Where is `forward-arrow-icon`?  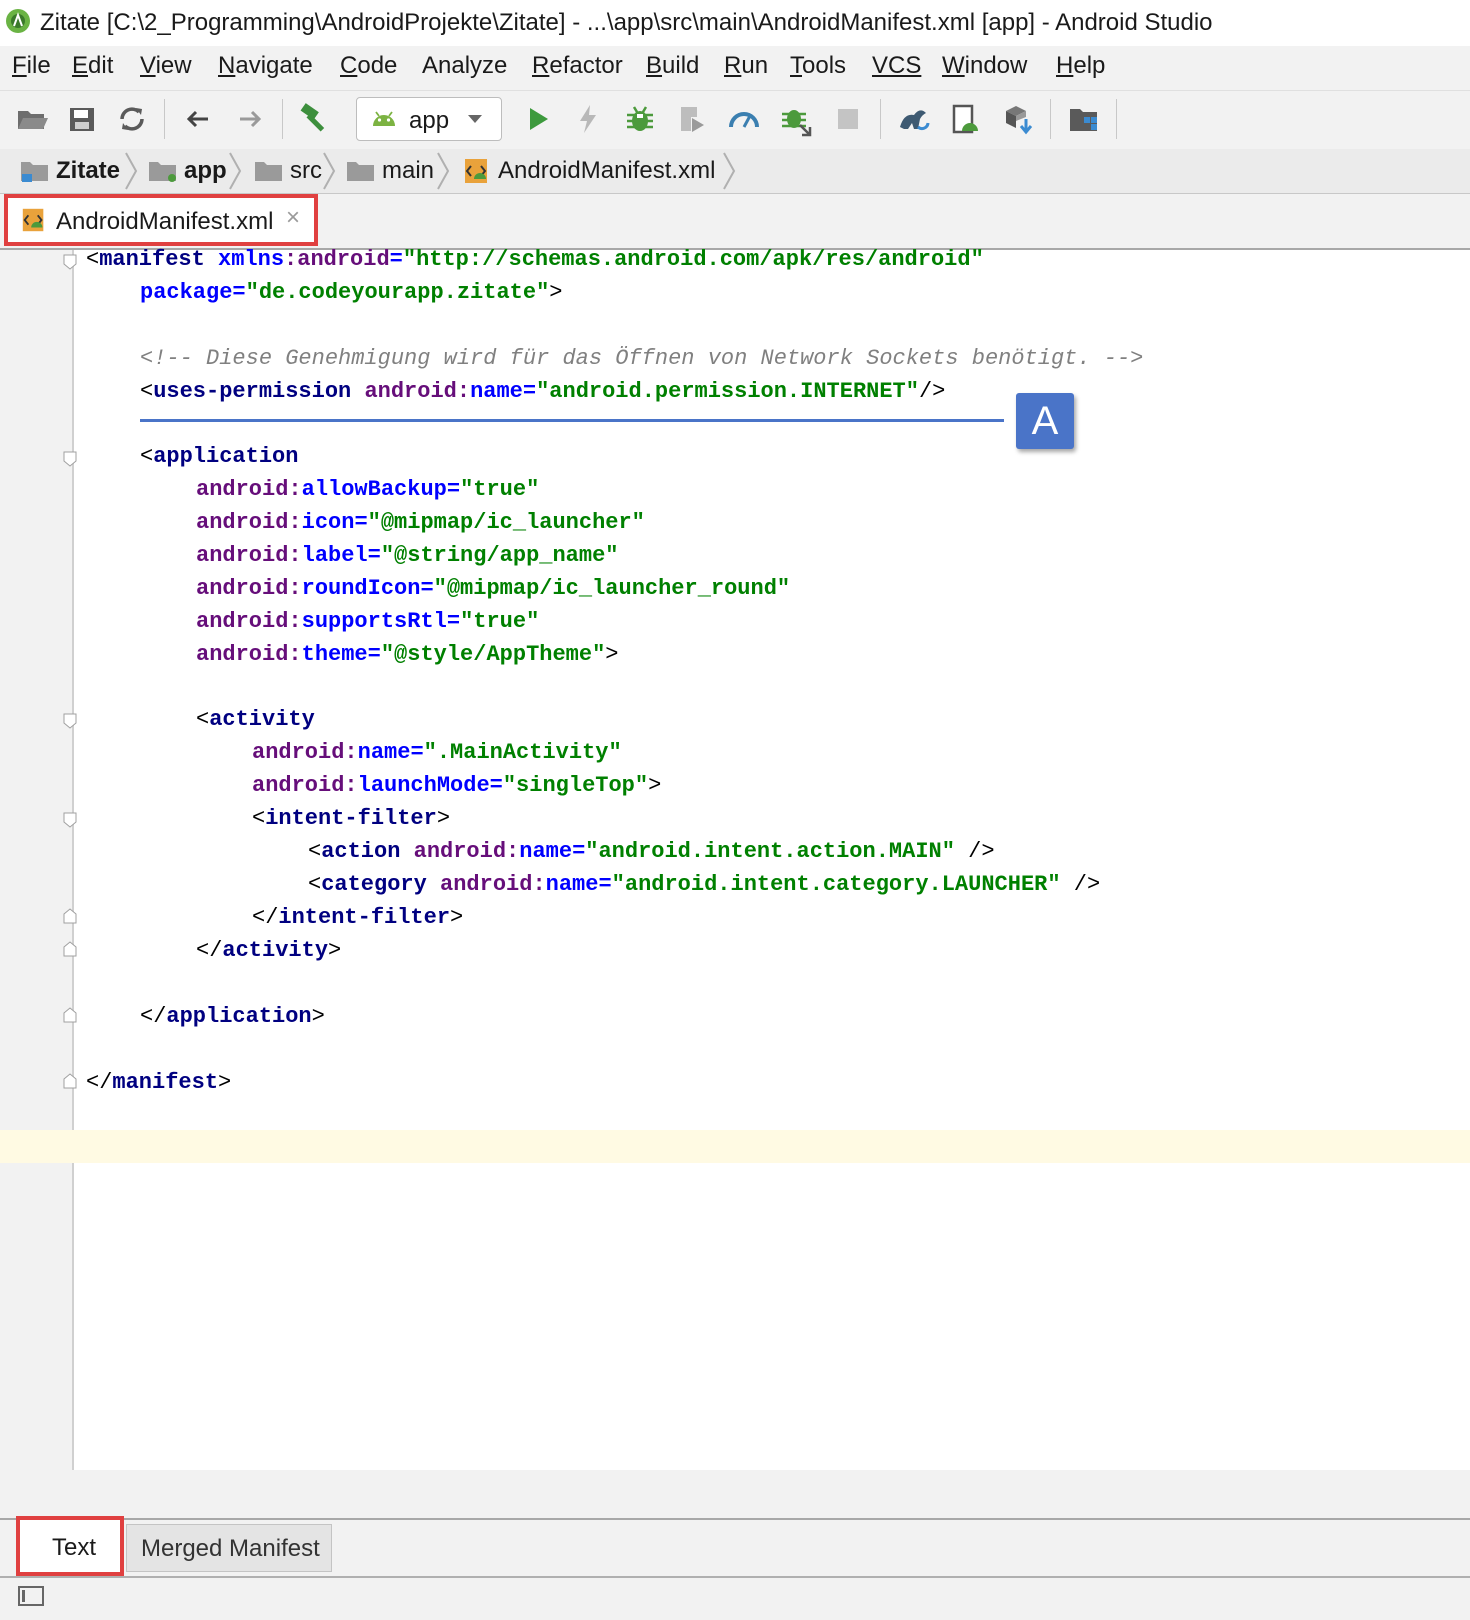 forward-arrow-icon is located at coordinates (250, 119).